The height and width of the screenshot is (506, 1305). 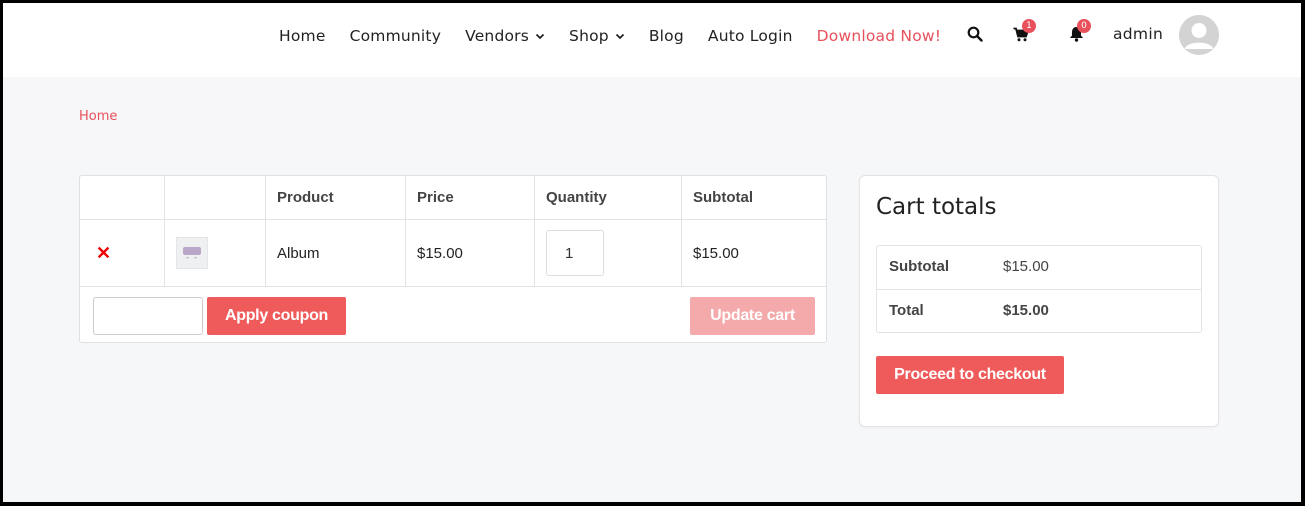 What do you see at coordinates (1084, 26) in the screenshot?
I see `notification-count-badge: 0` at bounding box center [1084, 26].